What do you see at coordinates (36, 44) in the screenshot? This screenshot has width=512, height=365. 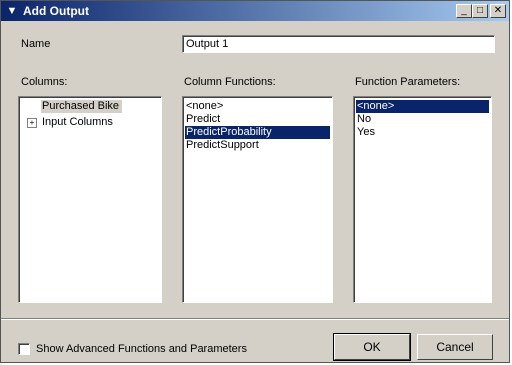 I see `name-label: Name` at bounding box center [36, 44].